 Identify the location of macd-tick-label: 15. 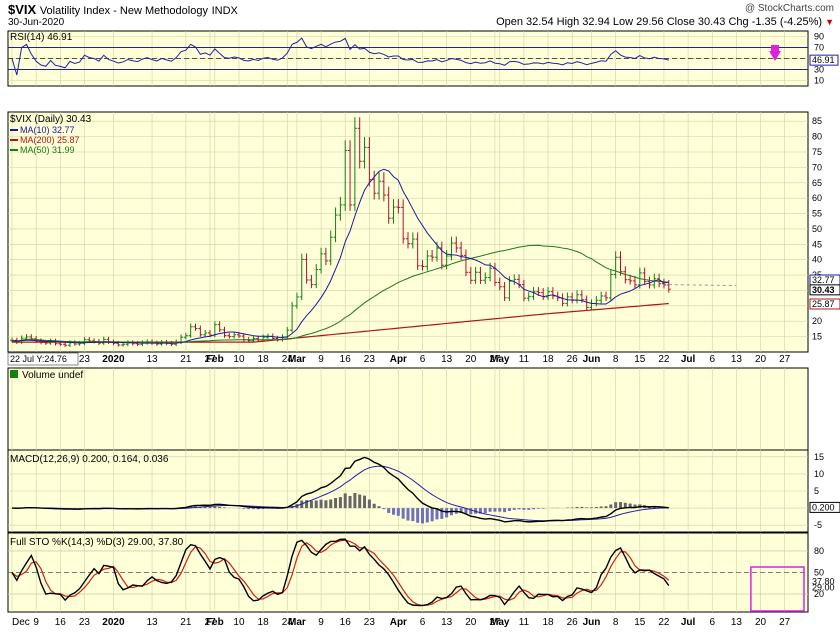
(819, 457).